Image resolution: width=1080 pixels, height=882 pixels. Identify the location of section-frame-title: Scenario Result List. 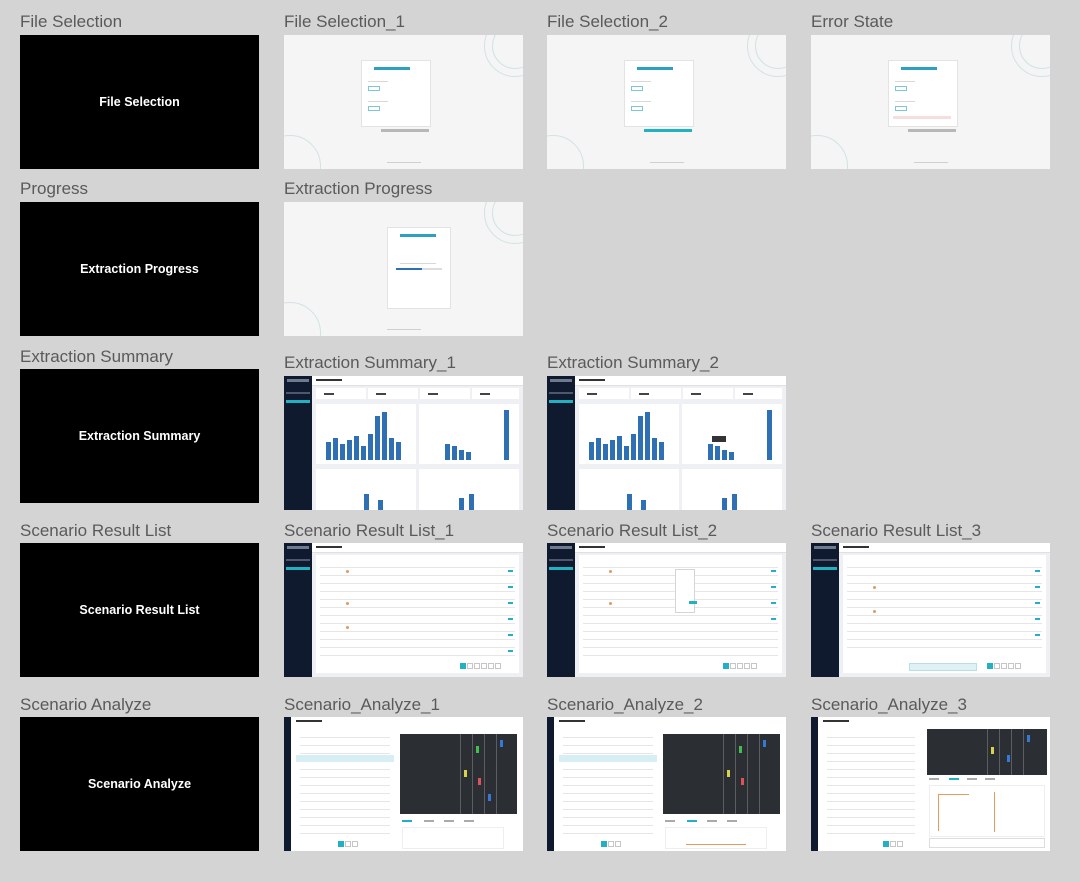
(139, 610).